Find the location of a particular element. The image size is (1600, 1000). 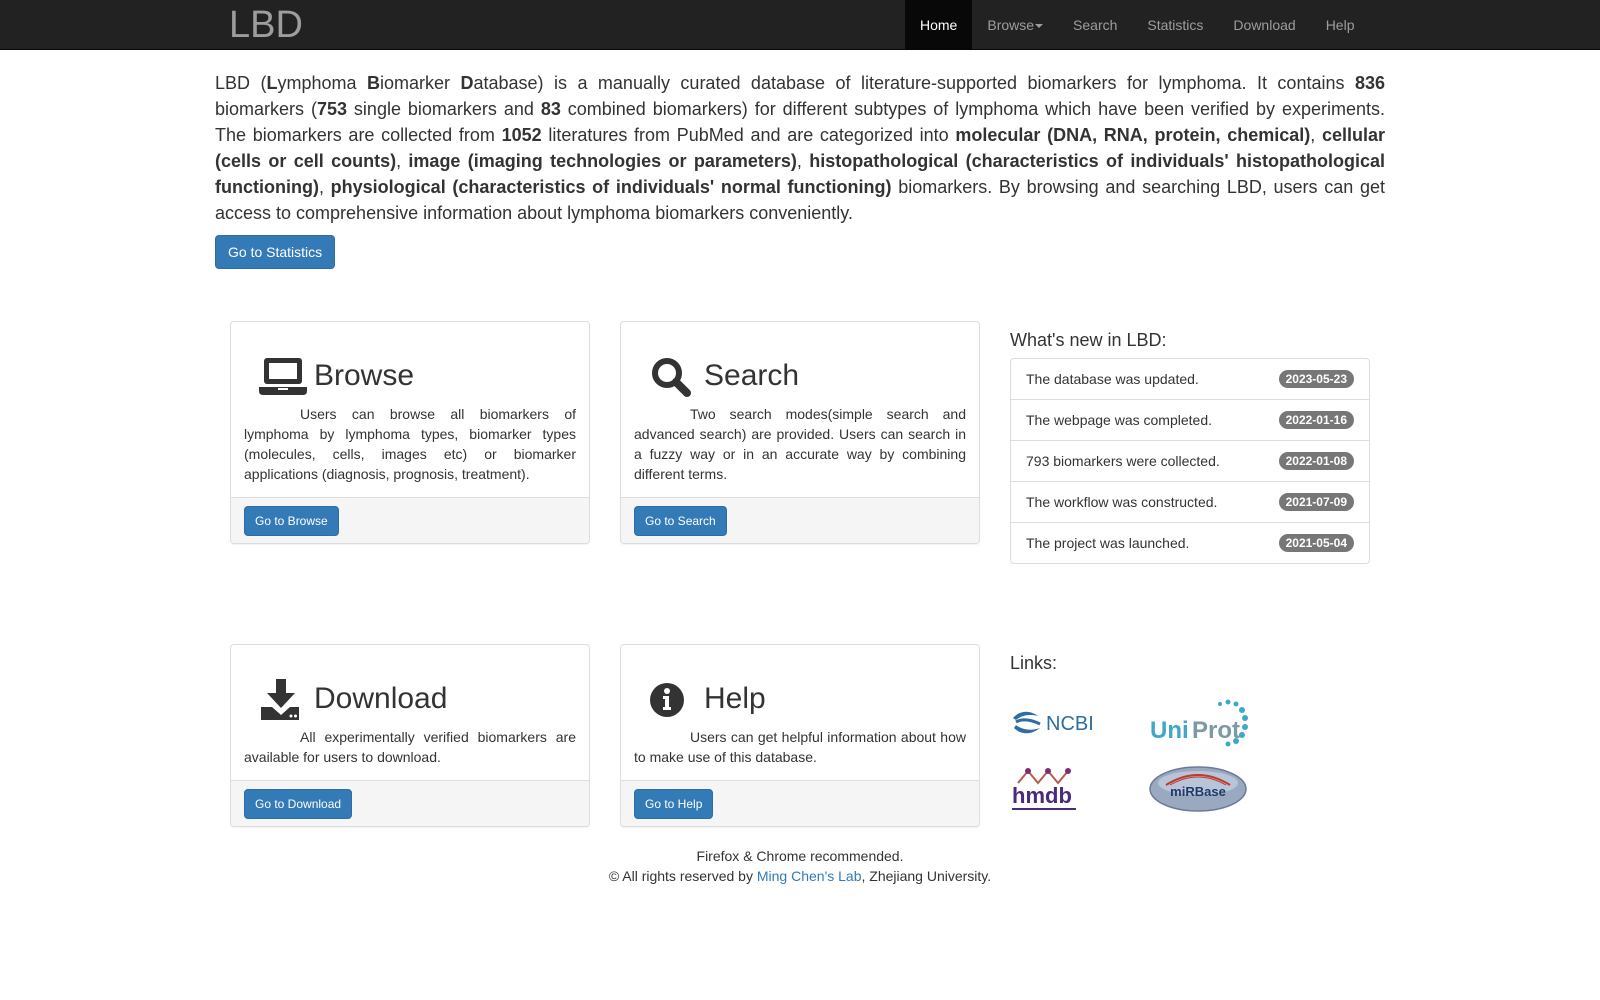

caret-down-icon is located at coordinates (1039, 26).